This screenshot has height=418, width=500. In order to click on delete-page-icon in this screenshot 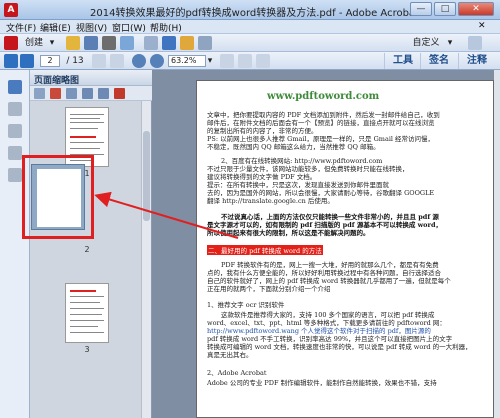, I will do `click(71, 93)`.